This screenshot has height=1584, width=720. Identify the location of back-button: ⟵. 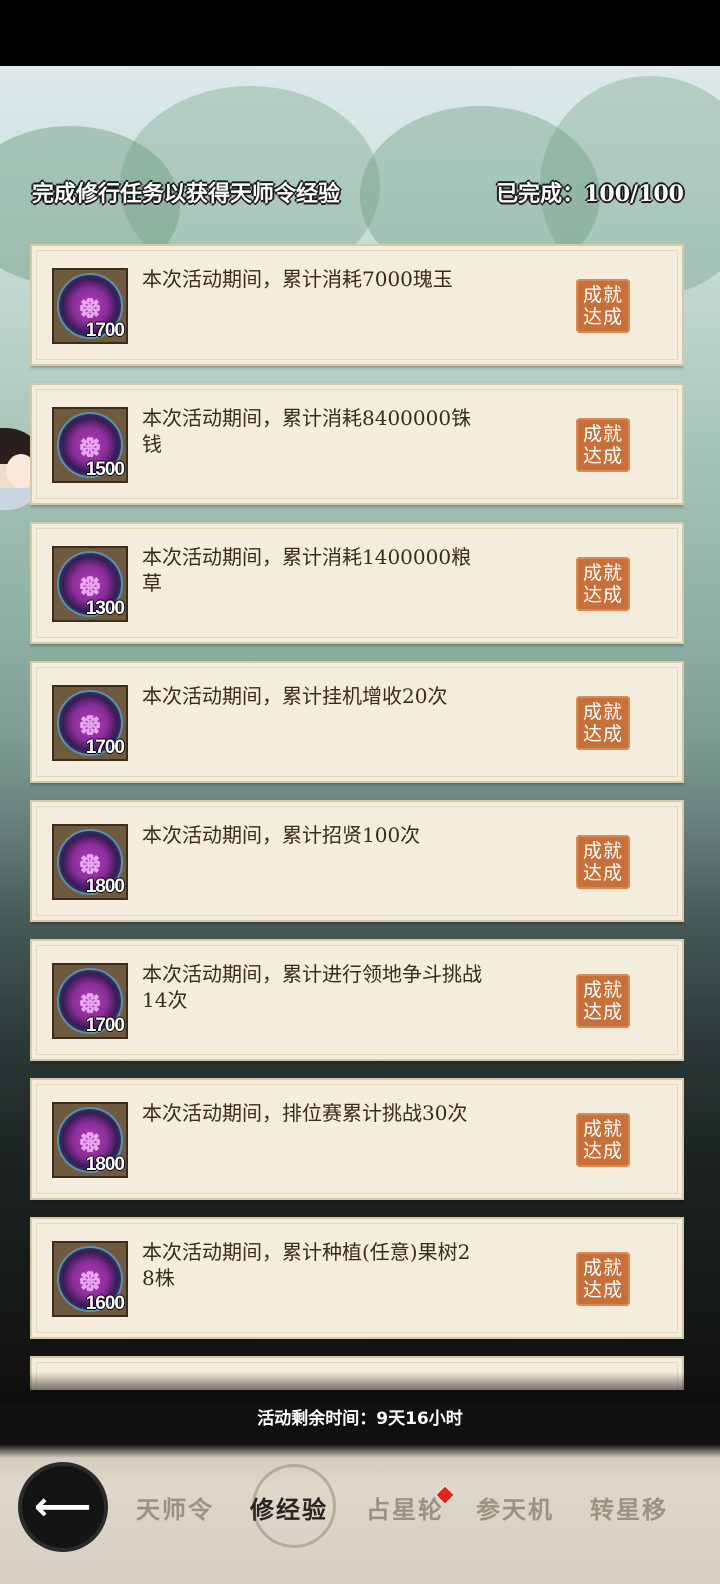
(63, 1507).